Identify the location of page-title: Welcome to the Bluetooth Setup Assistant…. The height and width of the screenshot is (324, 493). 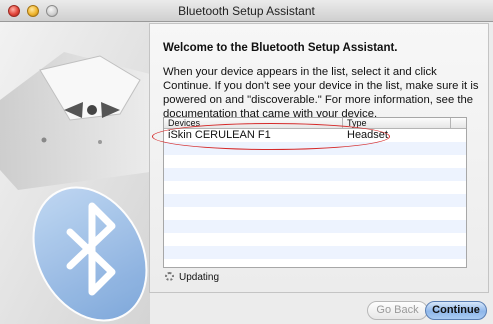
(280, 48).